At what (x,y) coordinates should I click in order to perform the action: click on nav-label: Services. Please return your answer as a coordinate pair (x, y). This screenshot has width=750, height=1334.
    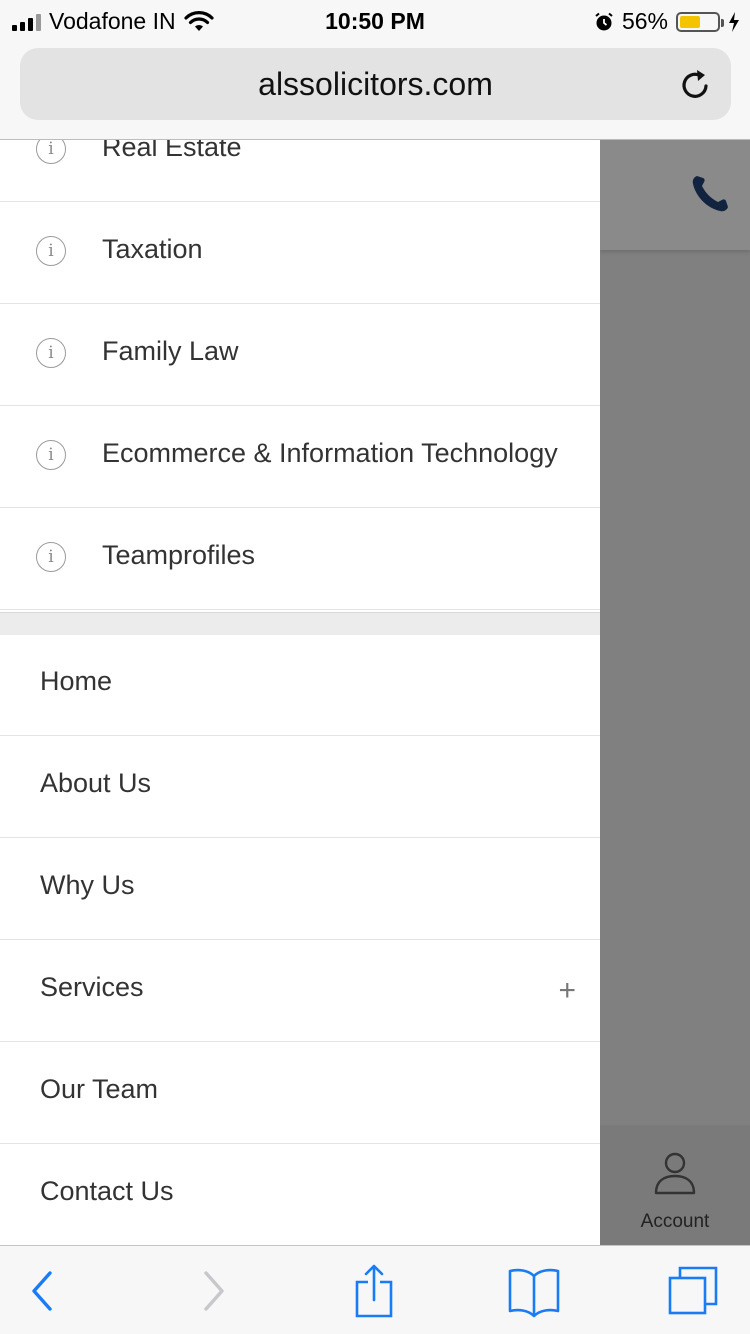
    Looking at the image, I should click on (92, 987).